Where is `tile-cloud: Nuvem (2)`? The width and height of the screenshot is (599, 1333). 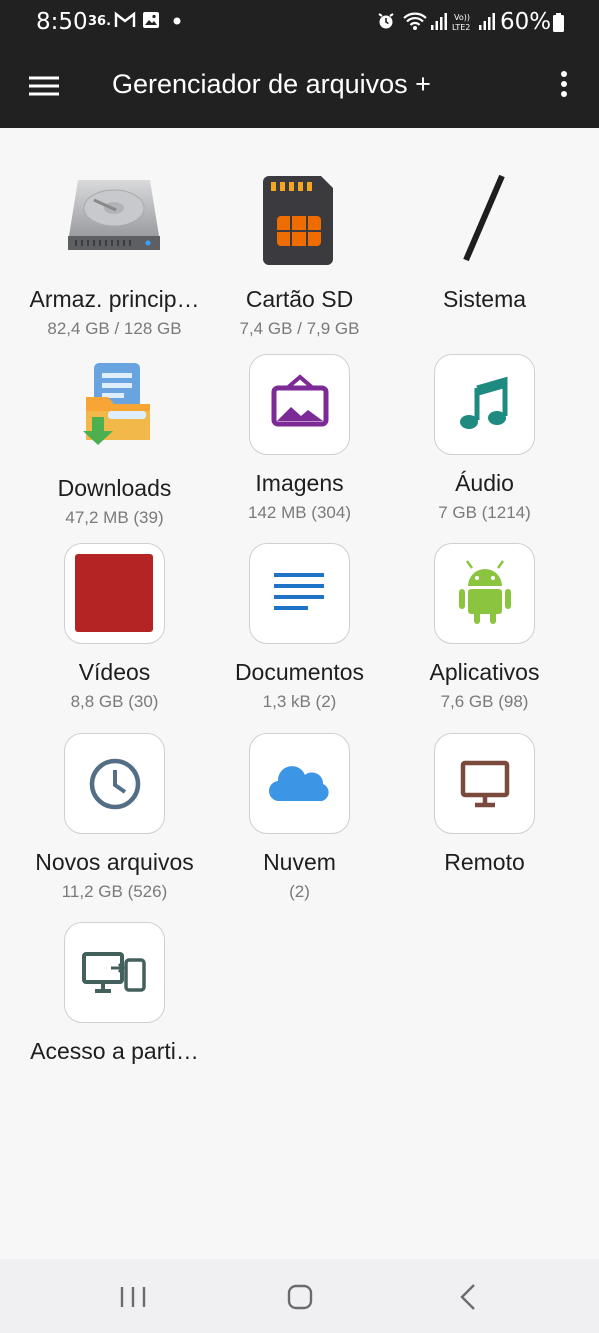 tile-cloud: Nuvem (2) is located at coordinates (299, 823).